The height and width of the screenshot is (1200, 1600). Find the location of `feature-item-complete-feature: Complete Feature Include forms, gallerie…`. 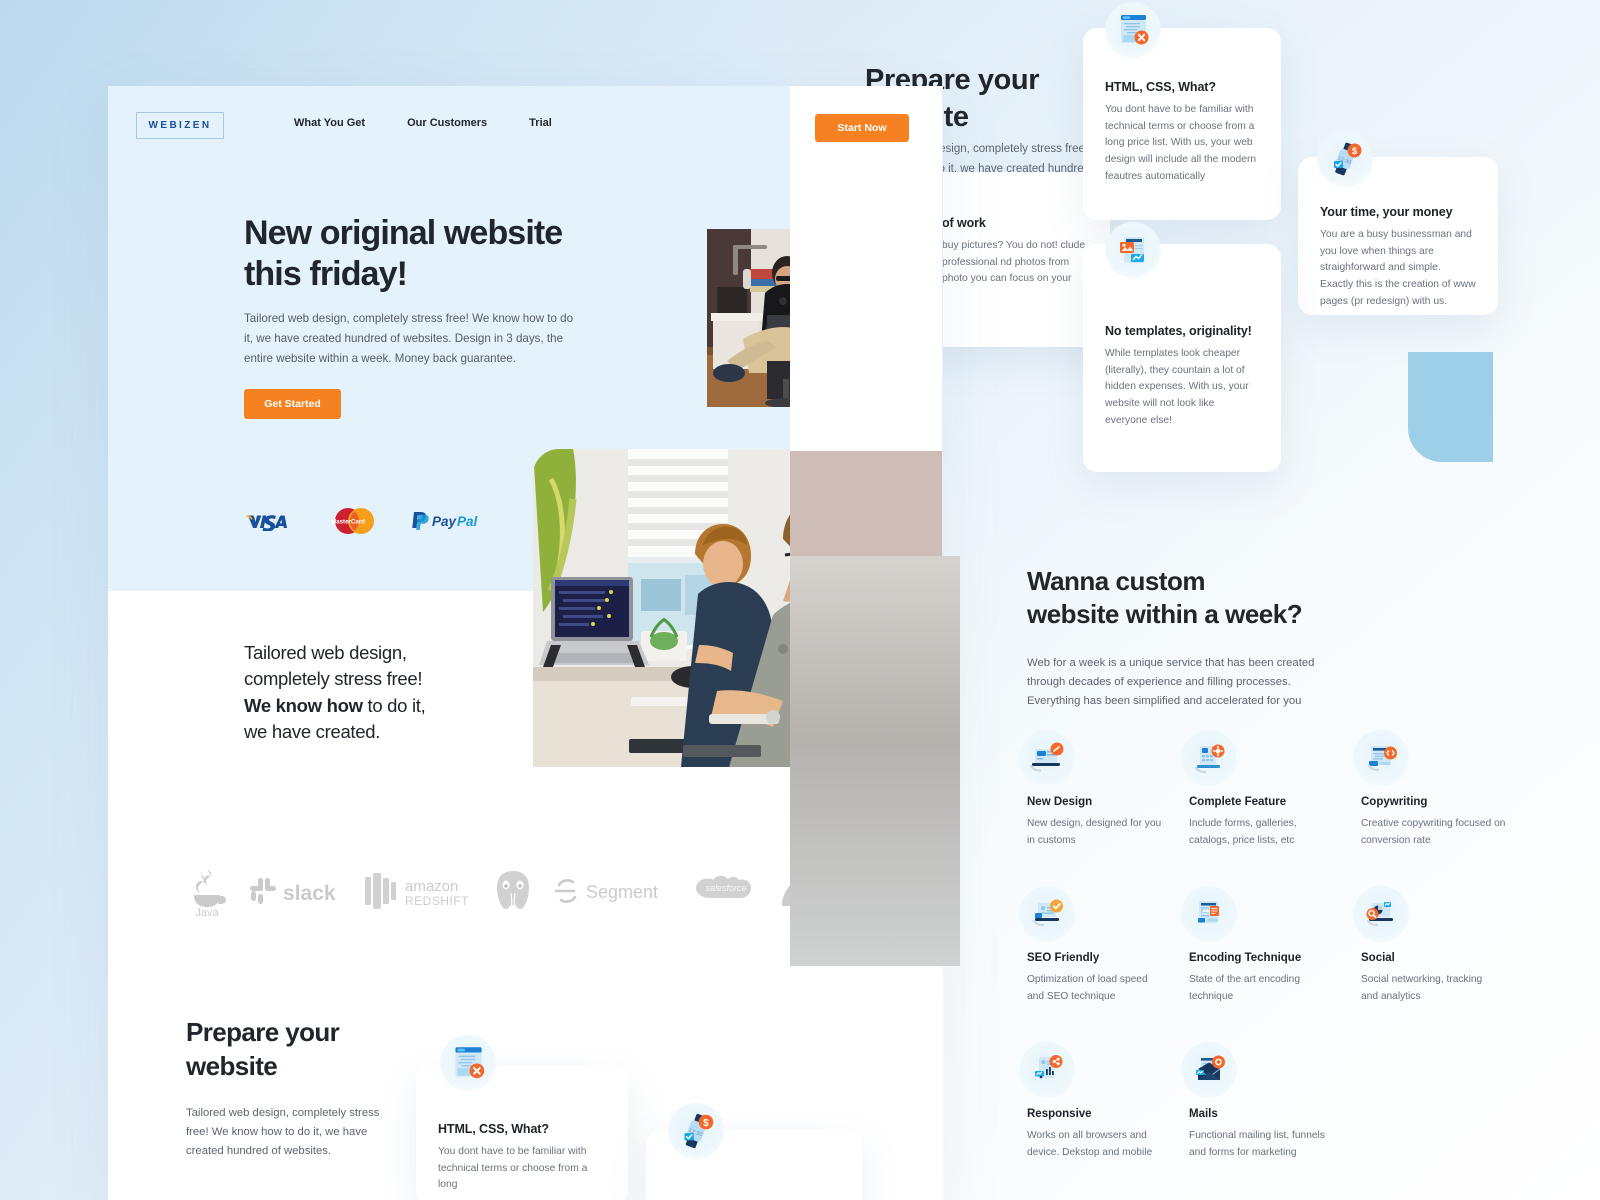

feature-item-complete-feature: Complete Feature Include forms, gallerie… is located at coordinates (1271, 789).